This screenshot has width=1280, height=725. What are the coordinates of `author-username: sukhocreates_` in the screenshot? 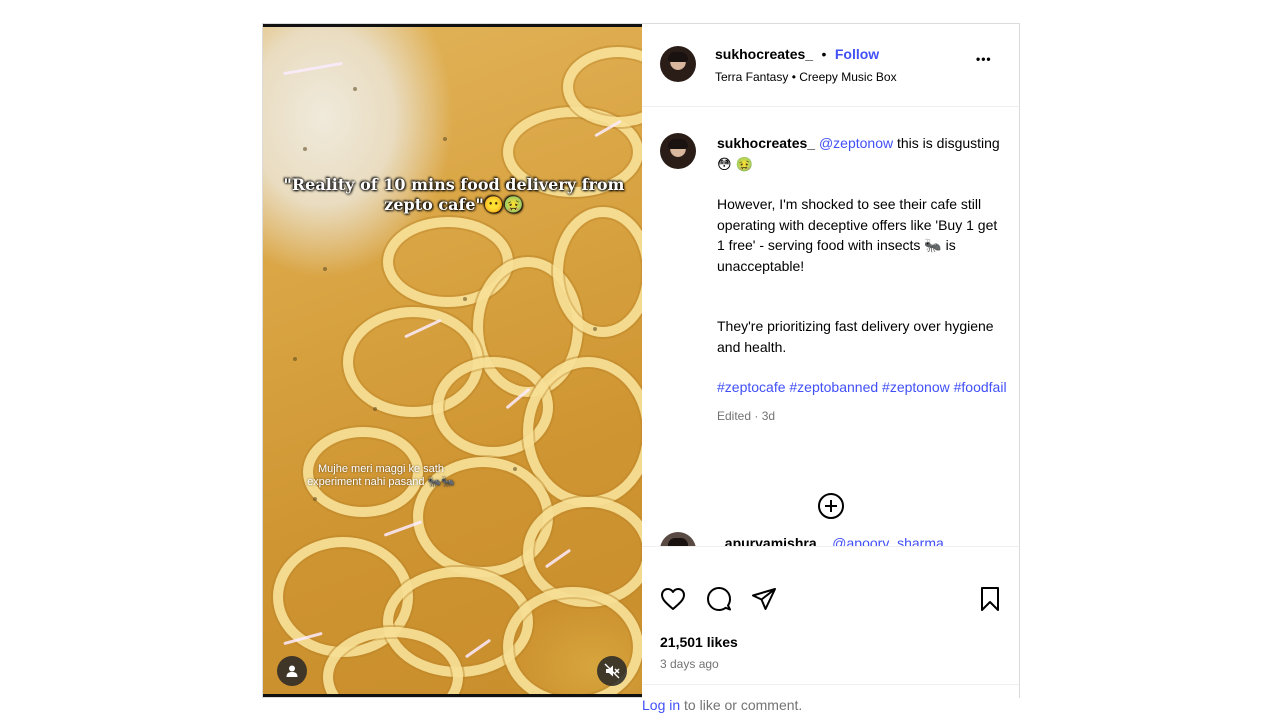 It's located at (764, 54).